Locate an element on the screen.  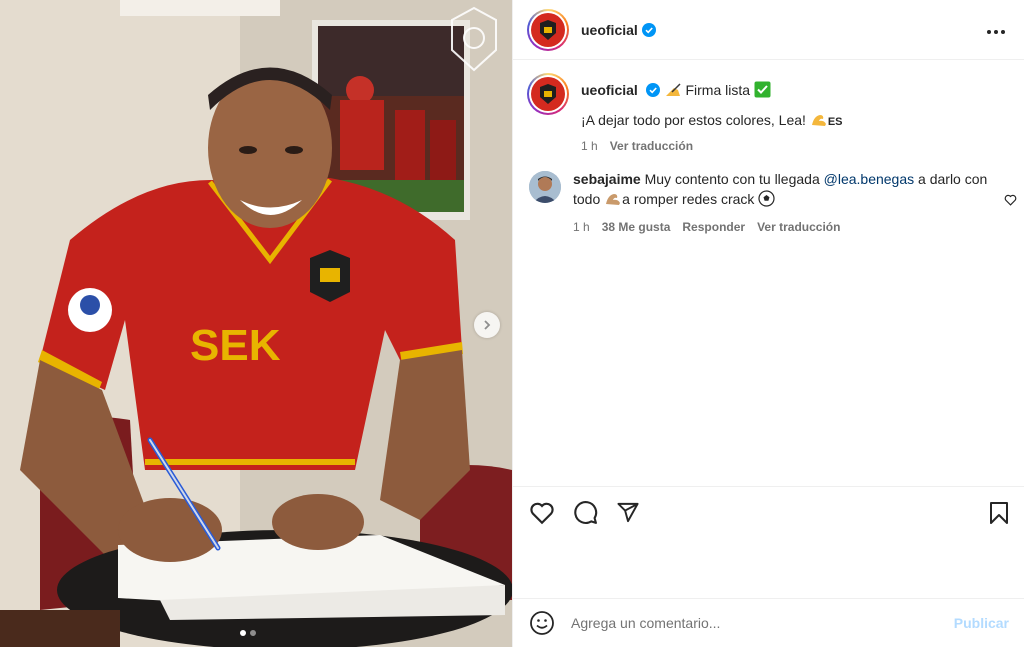
paper-plane-icon is located at coordinates (628, 512).